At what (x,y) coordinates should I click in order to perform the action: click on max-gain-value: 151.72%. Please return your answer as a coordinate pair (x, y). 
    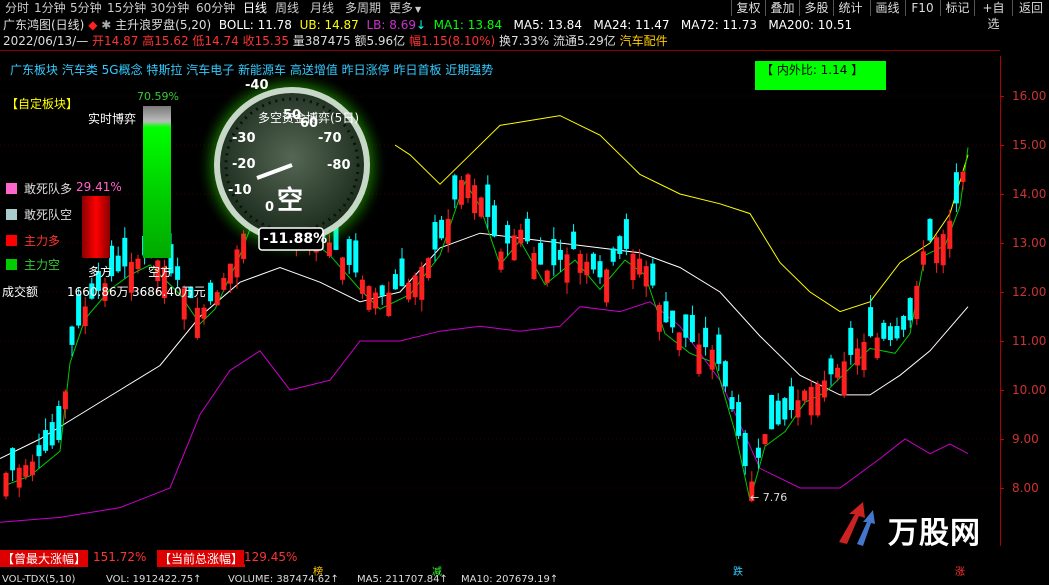
    Looking at the image, I should click on (120, 557).